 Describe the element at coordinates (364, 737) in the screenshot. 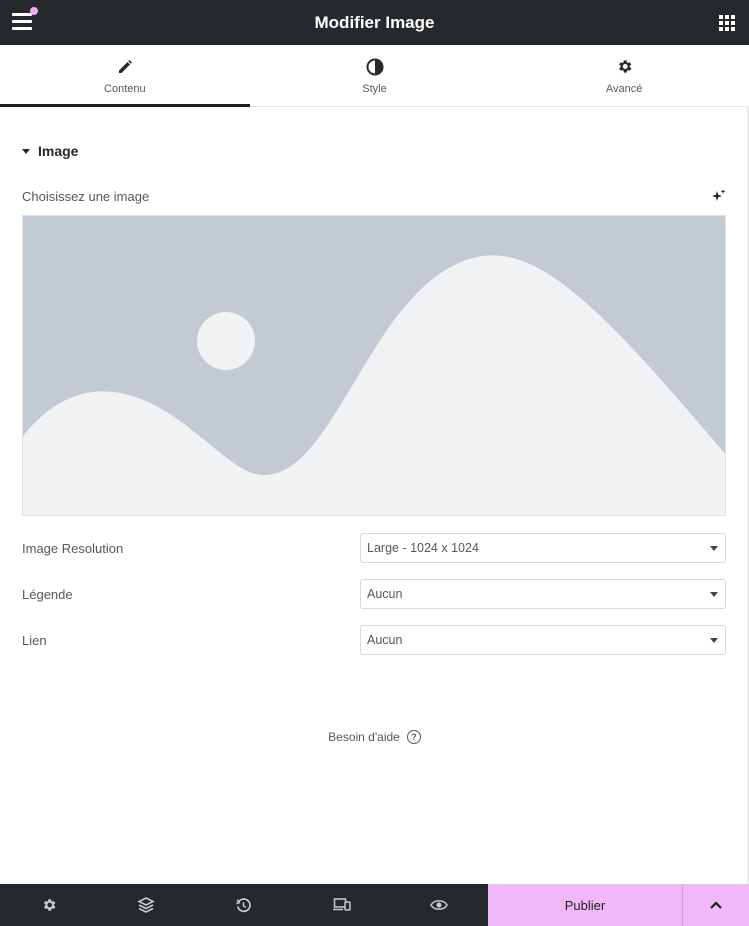

I see `help-label: Besoin d'aide` at that location.